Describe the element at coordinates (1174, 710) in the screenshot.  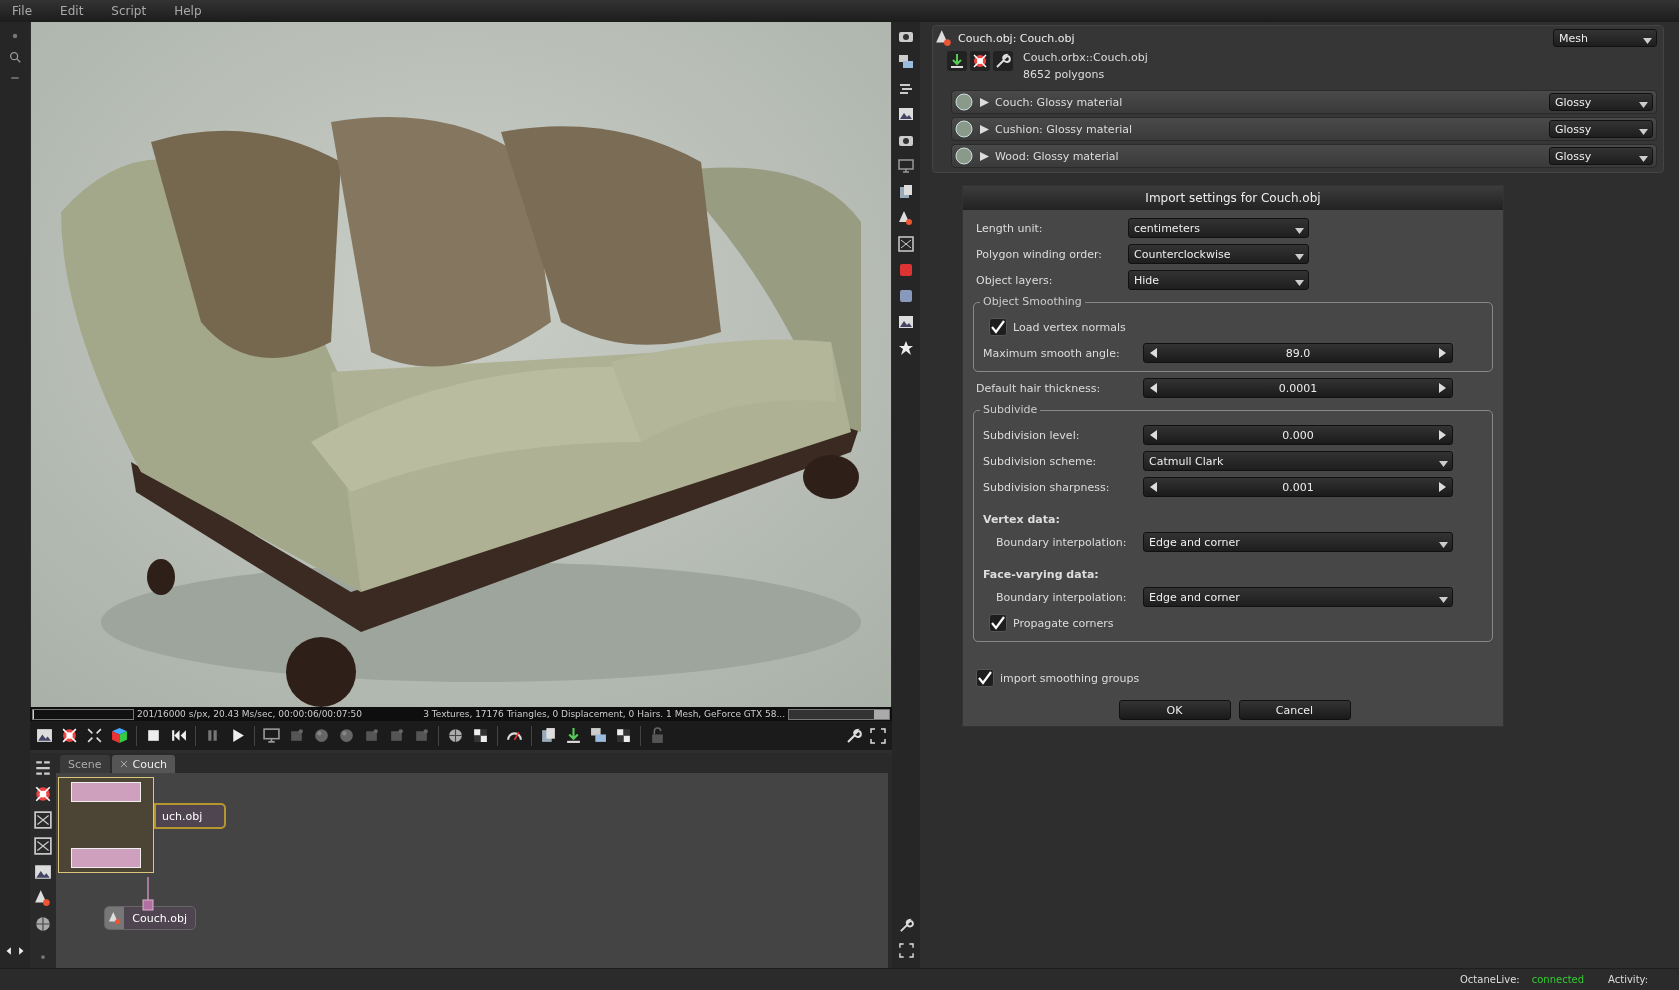
I see `dialog-button: OK` at that location.